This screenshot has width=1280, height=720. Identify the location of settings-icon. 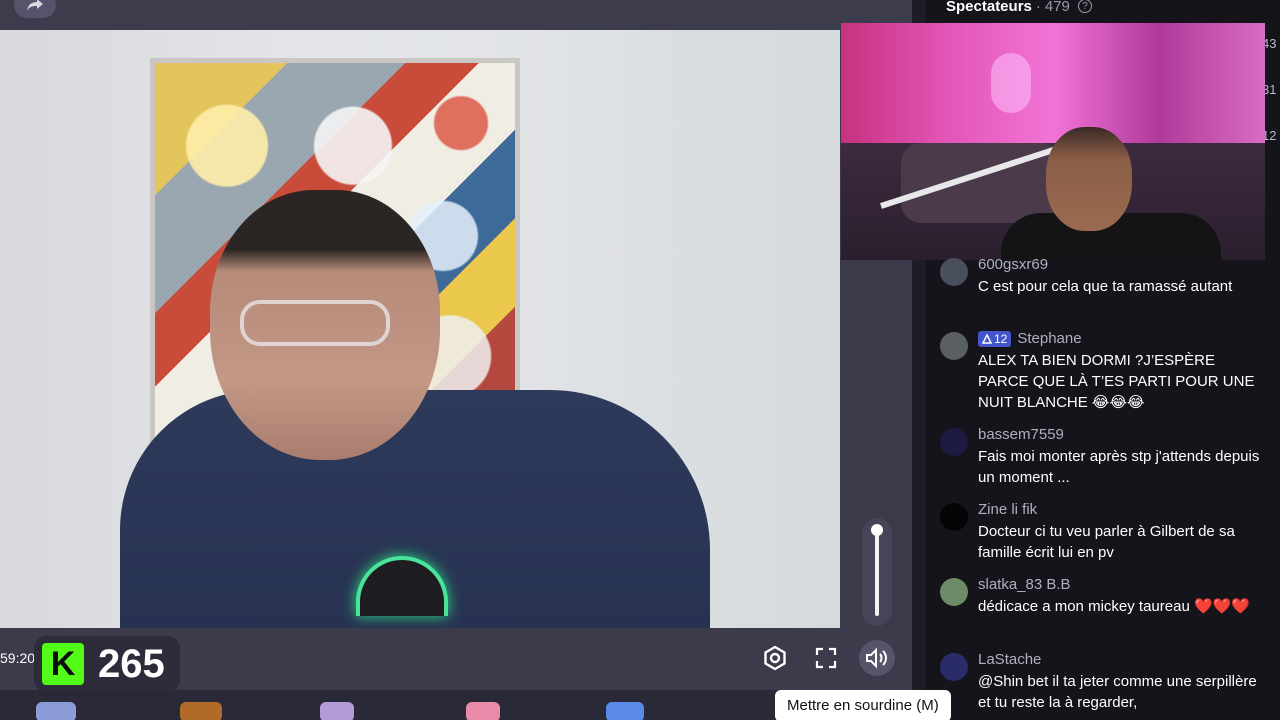
(775, 658).